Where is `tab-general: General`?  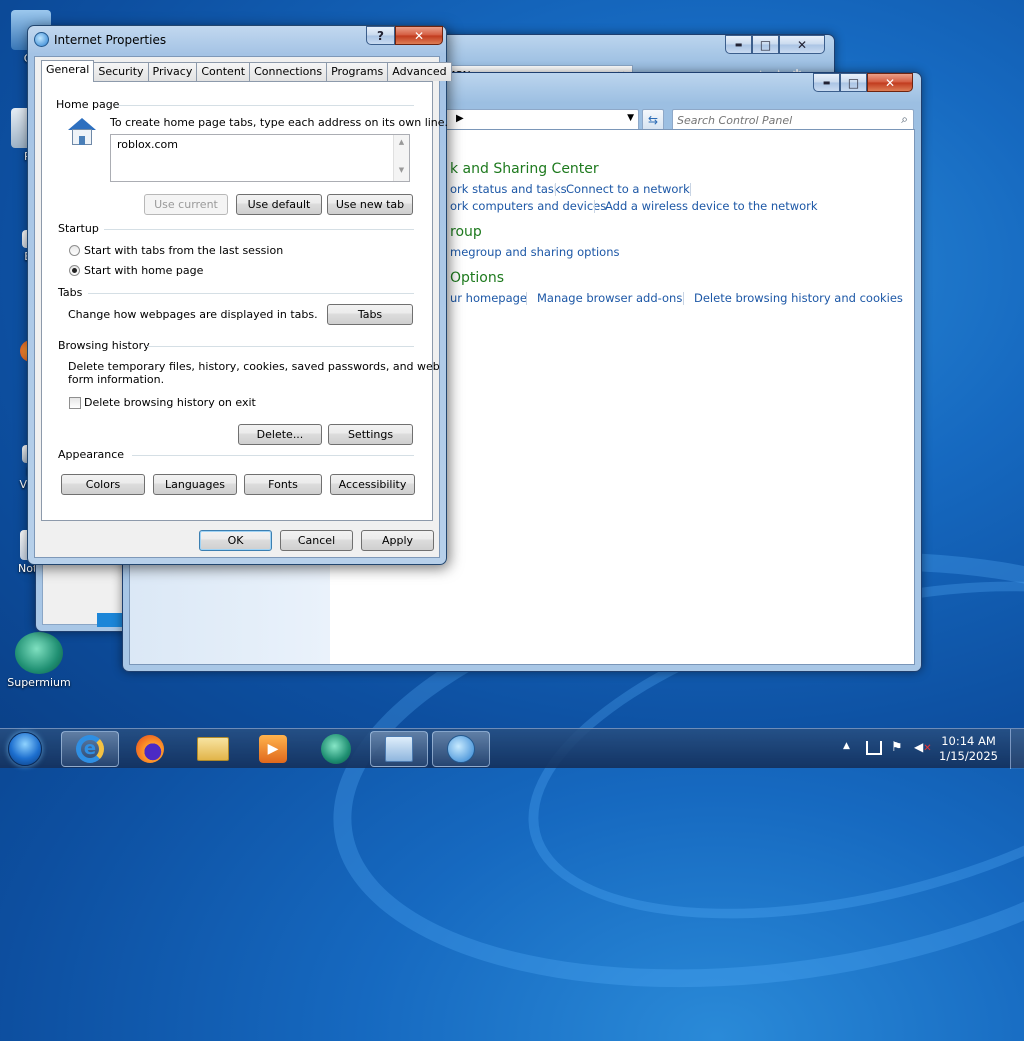 tab-general: General is located at coordinates (68, 71).